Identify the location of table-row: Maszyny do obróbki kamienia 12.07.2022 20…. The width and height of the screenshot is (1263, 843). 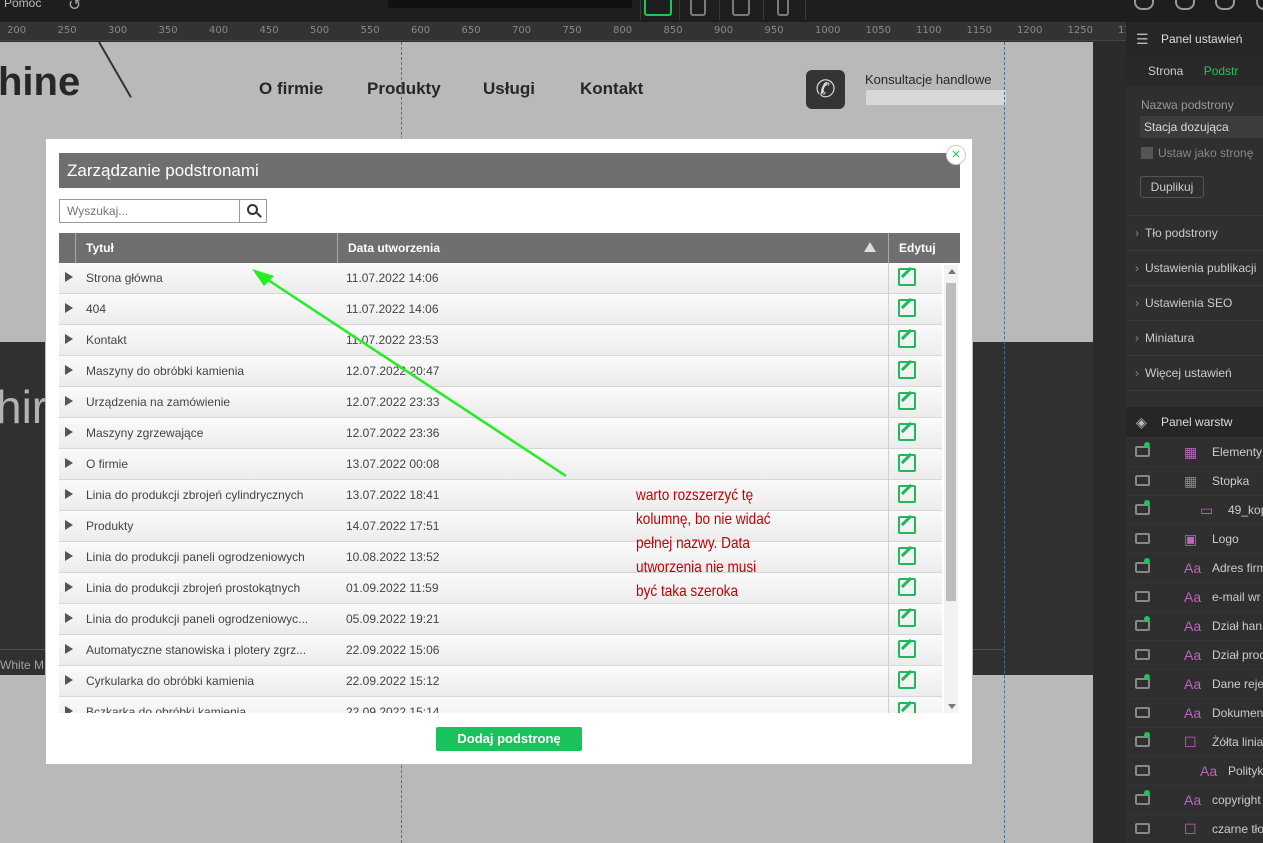
(500, 371).